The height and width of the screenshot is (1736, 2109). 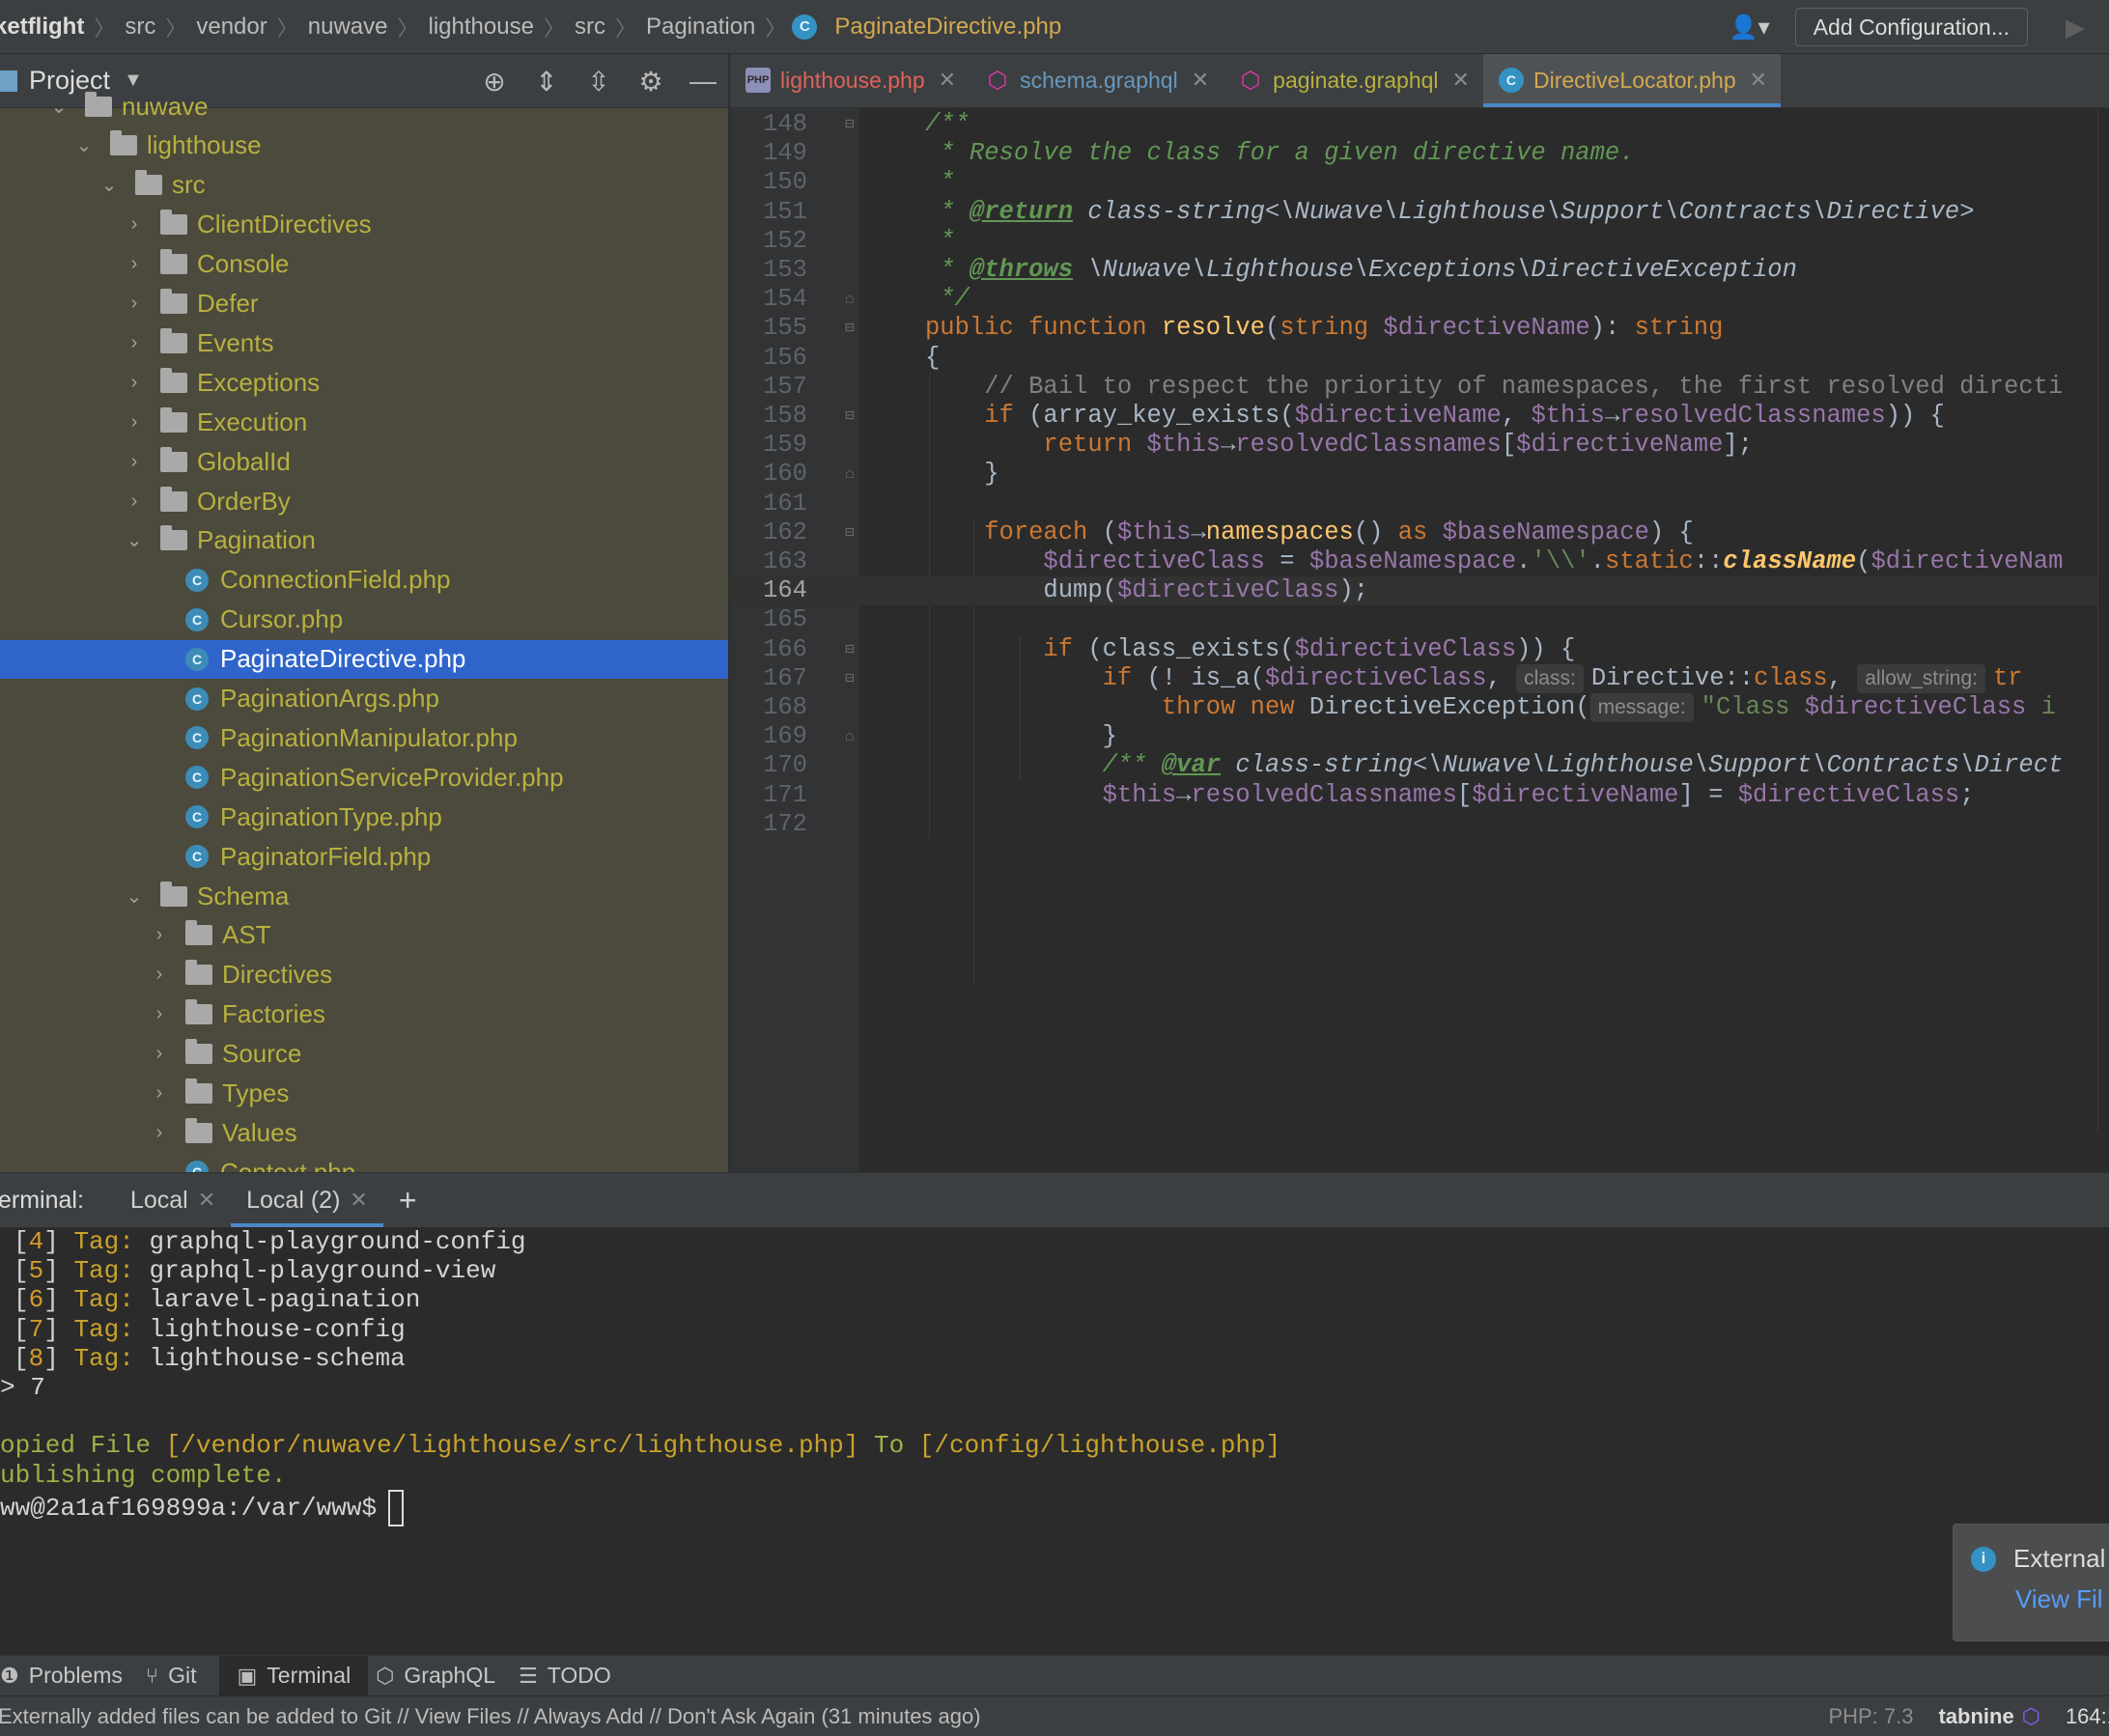 I want to click on code-line: 160 ⌂ }, so click(x=1419, y=475).